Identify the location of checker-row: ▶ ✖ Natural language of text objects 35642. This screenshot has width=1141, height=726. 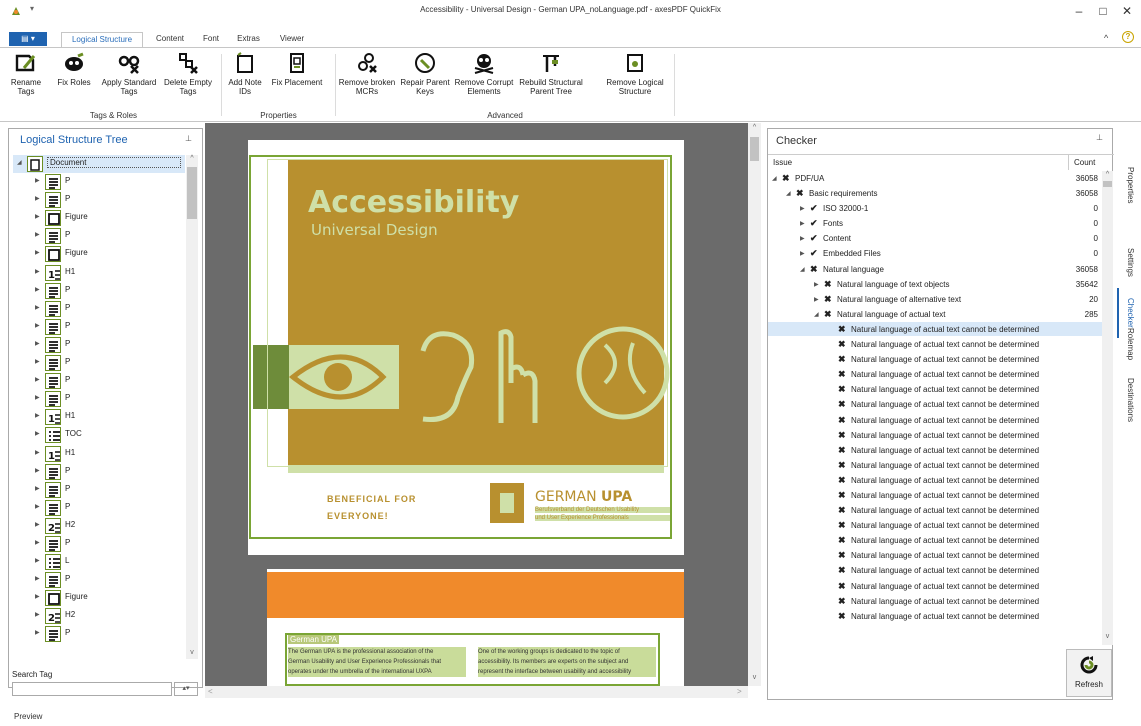
(935, 284).